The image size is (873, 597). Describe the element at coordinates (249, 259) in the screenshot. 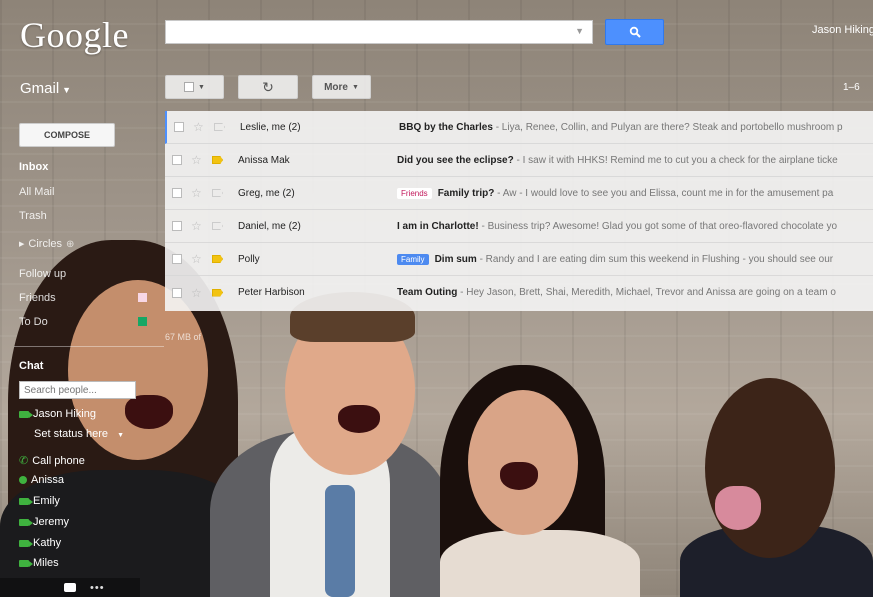

I see `message-sender: Polly` at that location.